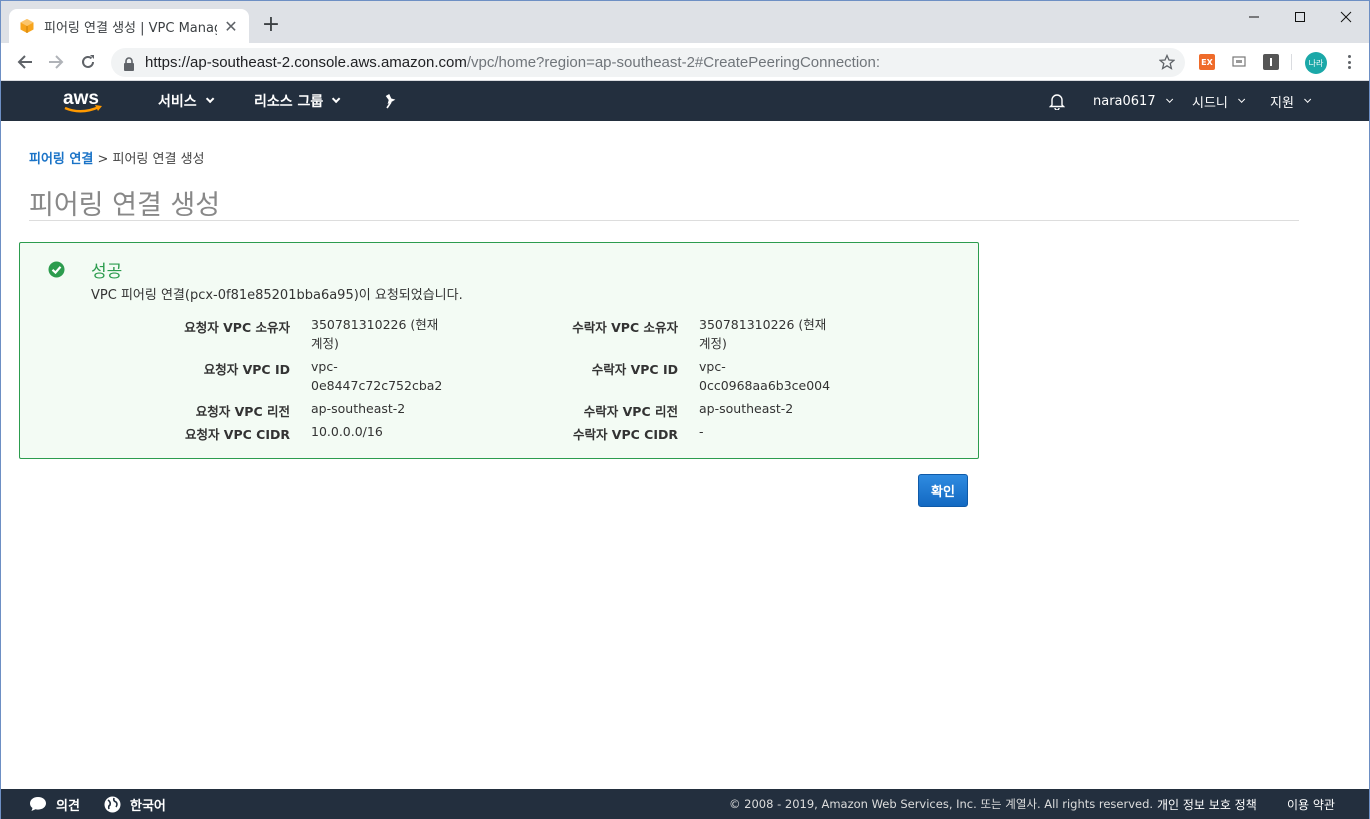  What do you see at coordinates (242, 411) in the screenshot?
I see `requester-region-label: 요청자 VPC 리전` at bounding box center [242, 411].